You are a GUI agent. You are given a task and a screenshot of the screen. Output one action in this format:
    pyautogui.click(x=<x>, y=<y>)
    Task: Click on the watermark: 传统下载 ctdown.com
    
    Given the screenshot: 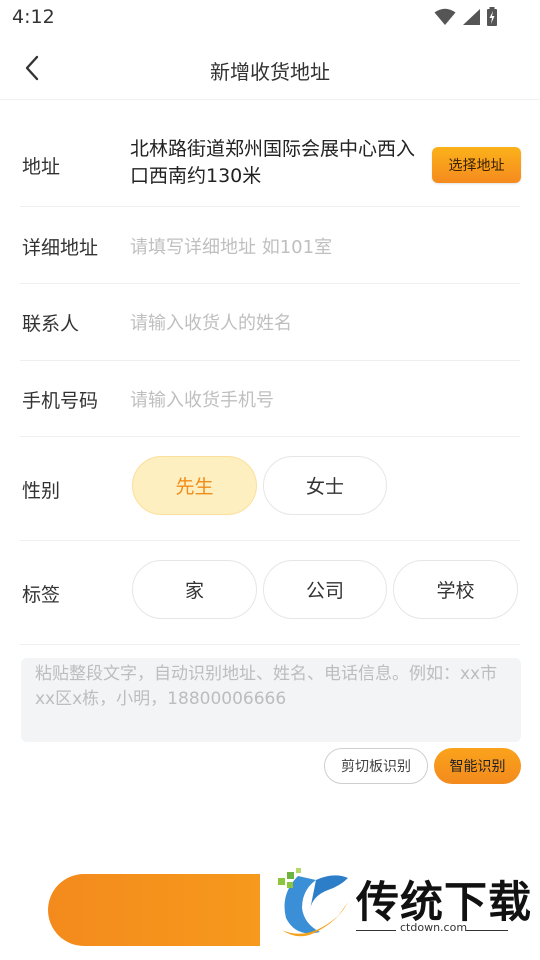 What is the action you would take?
    pyautogui.click(x=400, y=904)
    